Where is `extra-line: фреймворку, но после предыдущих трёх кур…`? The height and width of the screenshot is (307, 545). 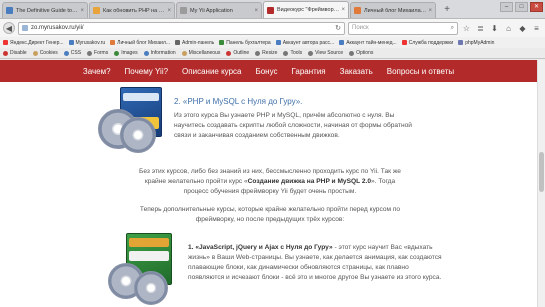 extra-line: фреймворку, но после предыдущих трёх кур… is located at coordinates (270, 219).